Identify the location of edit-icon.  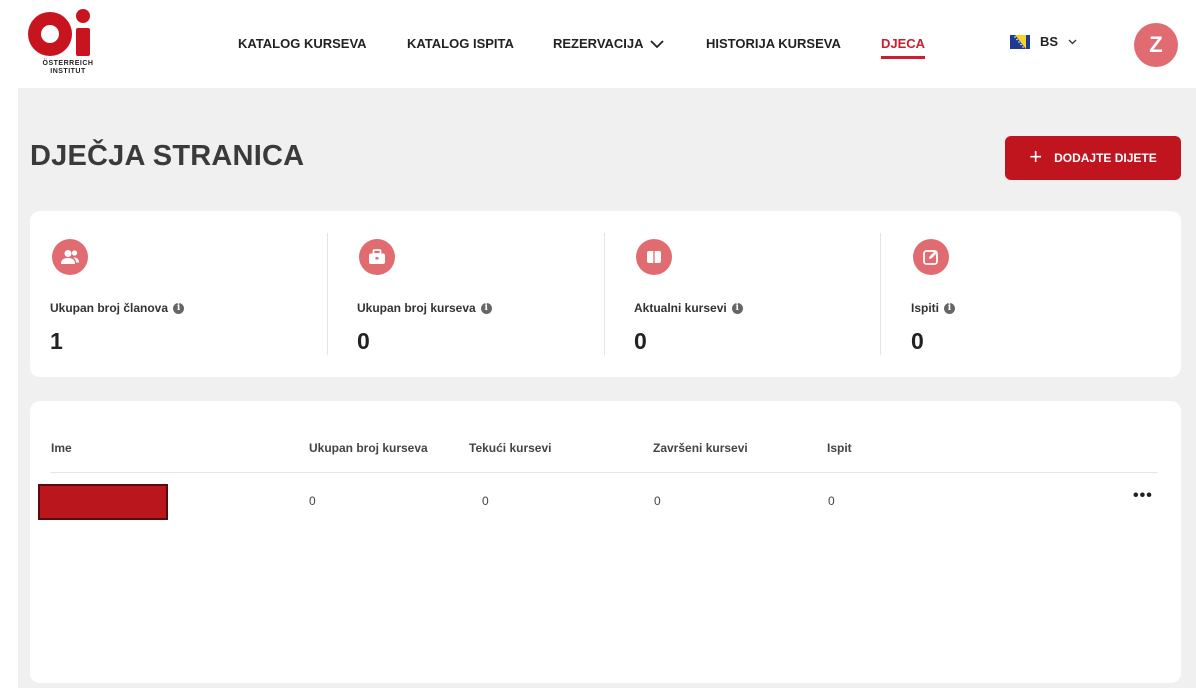
(931, 257).